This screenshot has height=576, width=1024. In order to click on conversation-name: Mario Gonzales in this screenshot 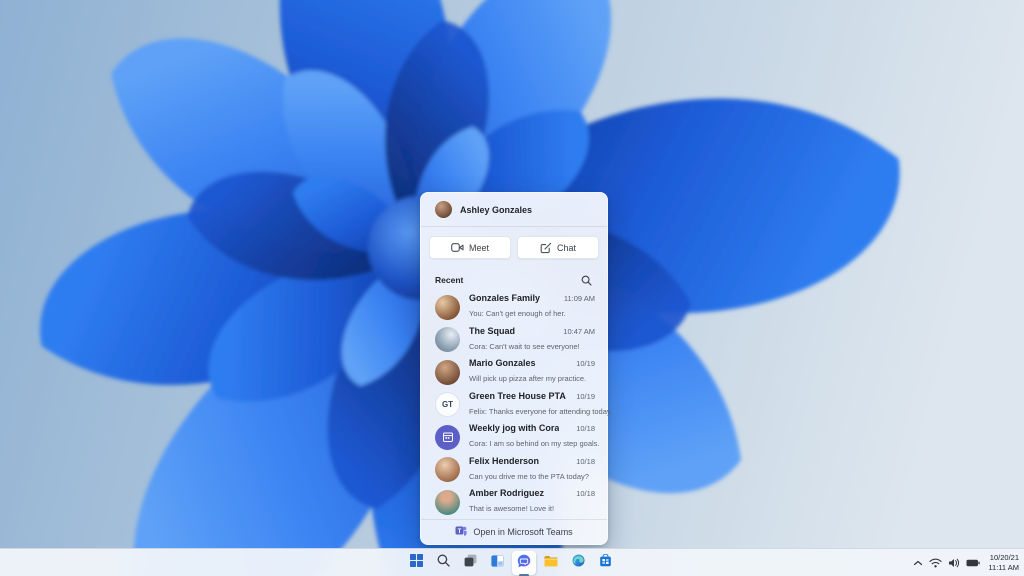, I will do `click(502, 363)`.